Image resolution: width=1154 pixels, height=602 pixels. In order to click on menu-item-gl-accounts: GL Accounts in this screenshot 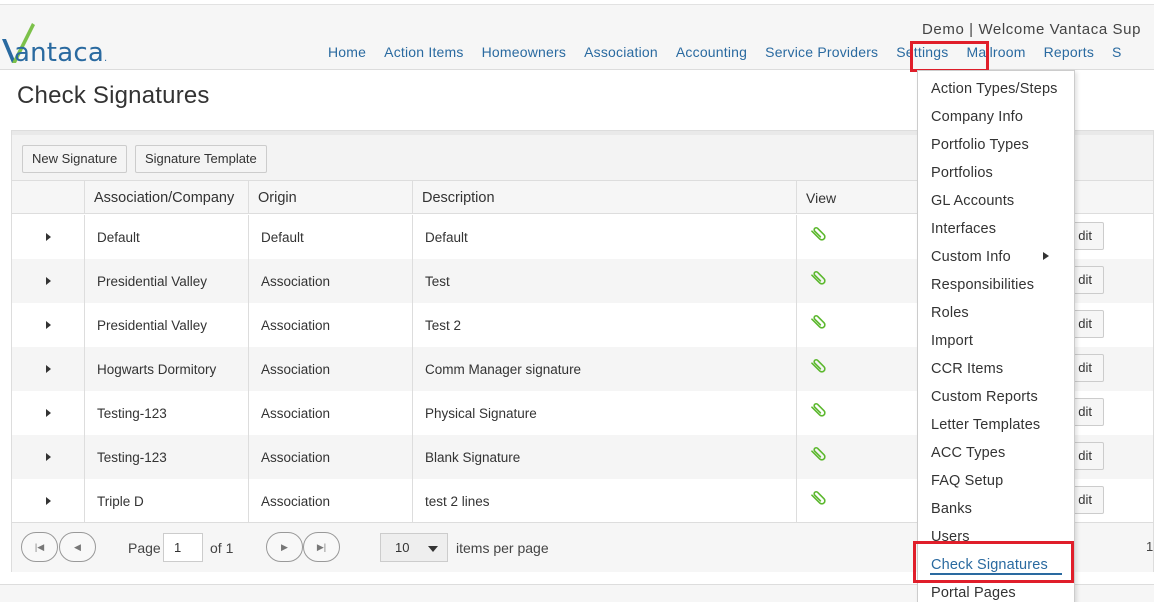, I will do `click(972, 201)`.